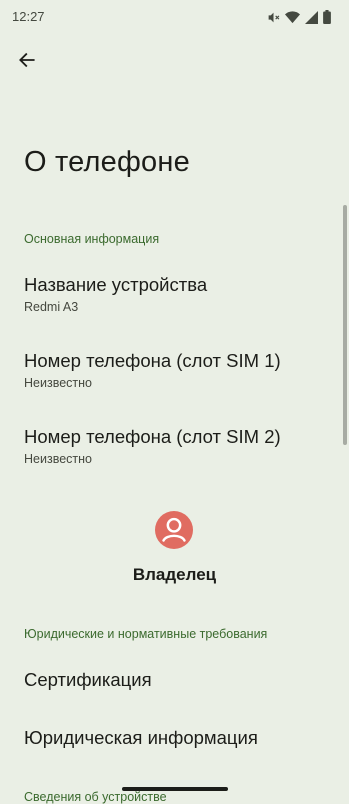 The image size is (349, 804). I want to click on cellular-signal-icon, so click(311, 17).